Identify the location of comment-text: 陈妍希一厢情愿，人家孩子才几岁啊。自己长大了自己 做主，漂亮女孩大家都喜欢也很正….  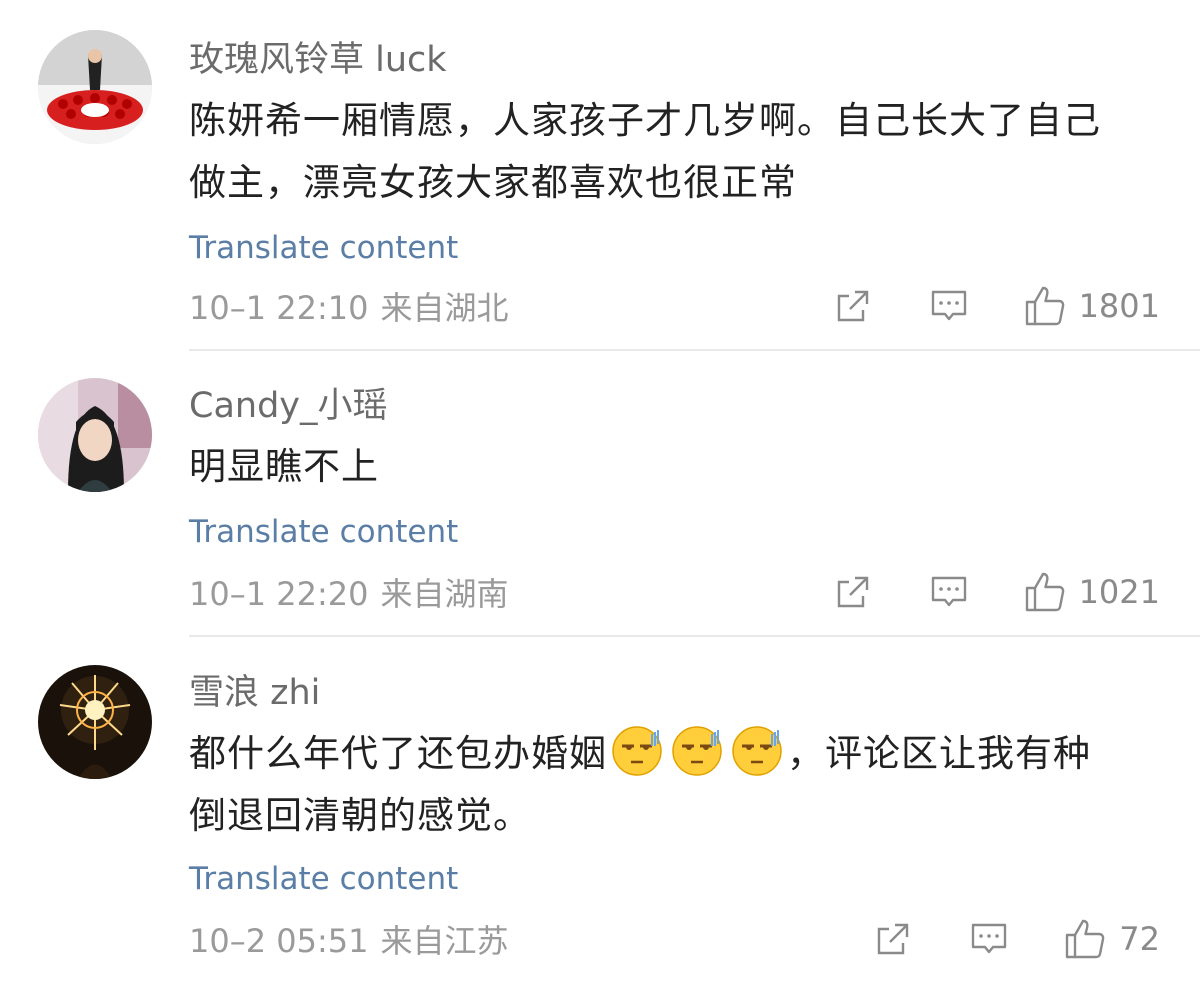
(674, 152).